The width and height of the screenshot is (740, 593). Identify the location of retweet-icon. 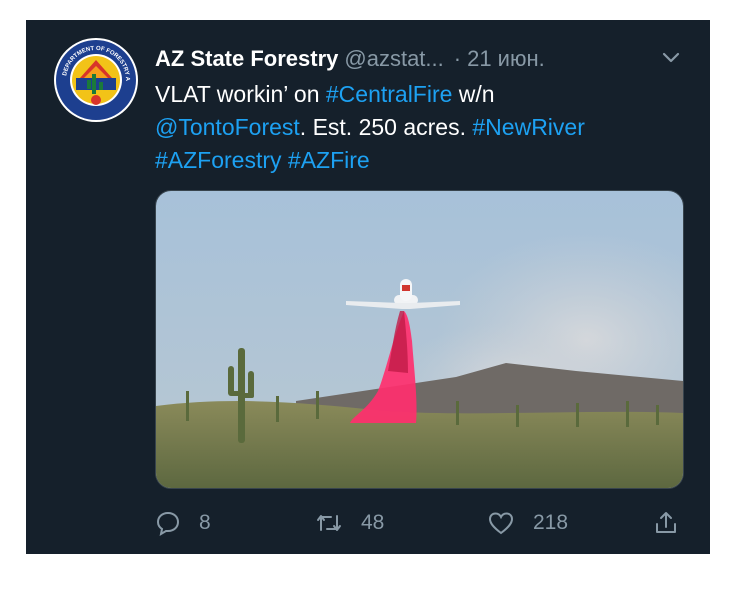
(329, 523).